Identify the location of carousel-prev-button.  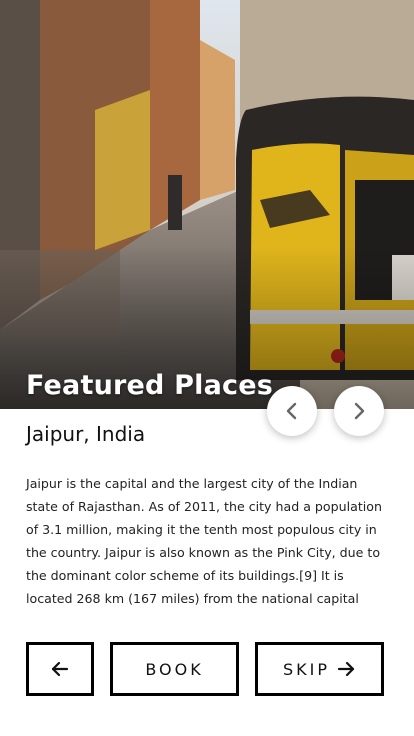
(292, 411).